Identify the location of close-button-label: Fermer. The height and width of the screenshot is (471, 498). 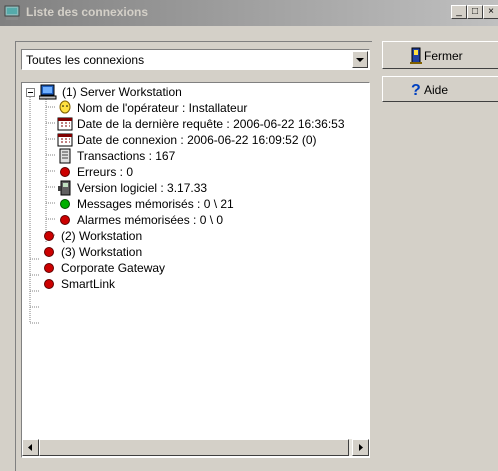
(443, 56).